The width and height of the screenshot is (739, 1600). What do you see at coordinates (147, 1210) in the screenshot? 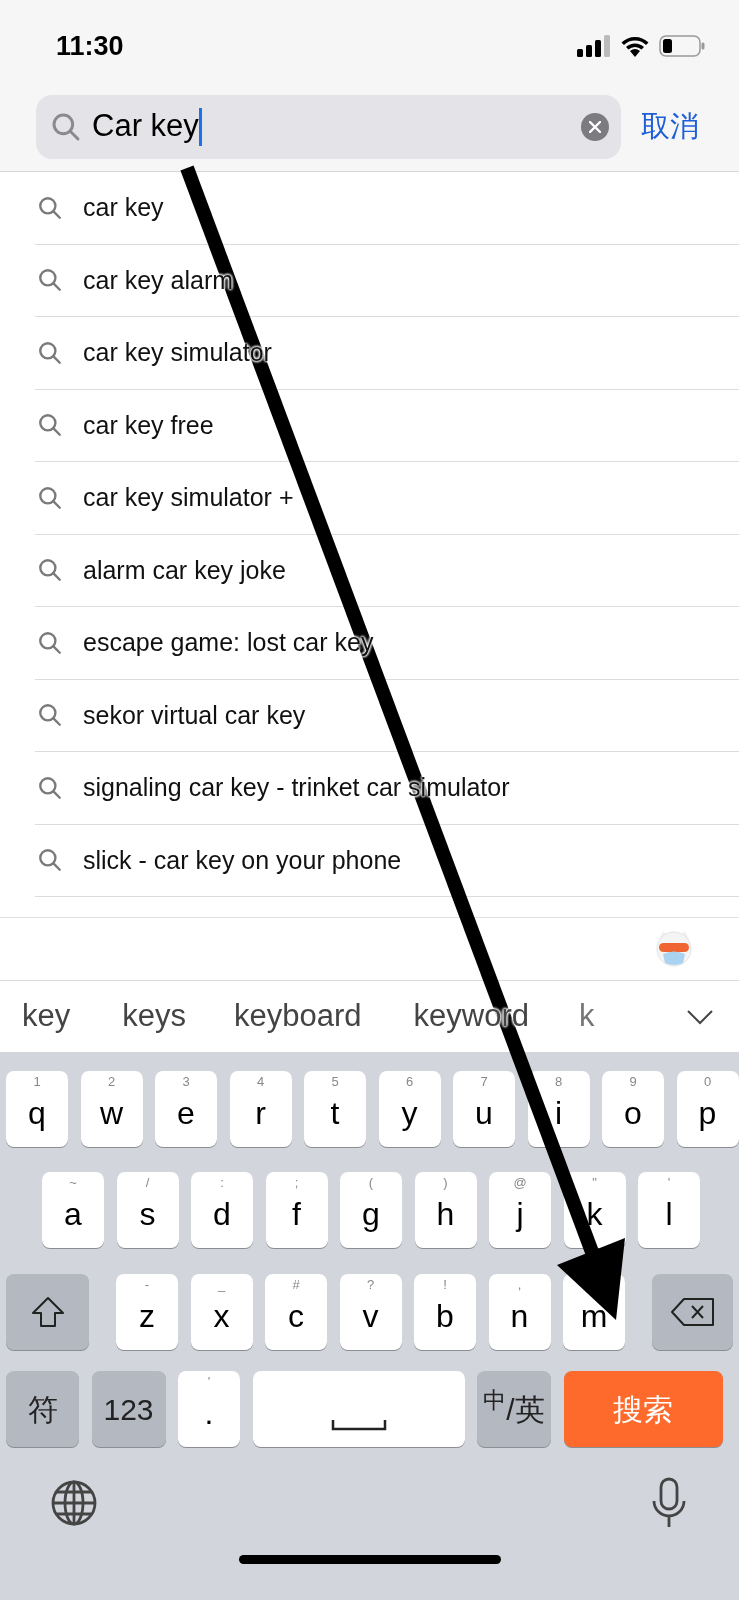
I see `key: / s` at bounding box center [147, 1210].